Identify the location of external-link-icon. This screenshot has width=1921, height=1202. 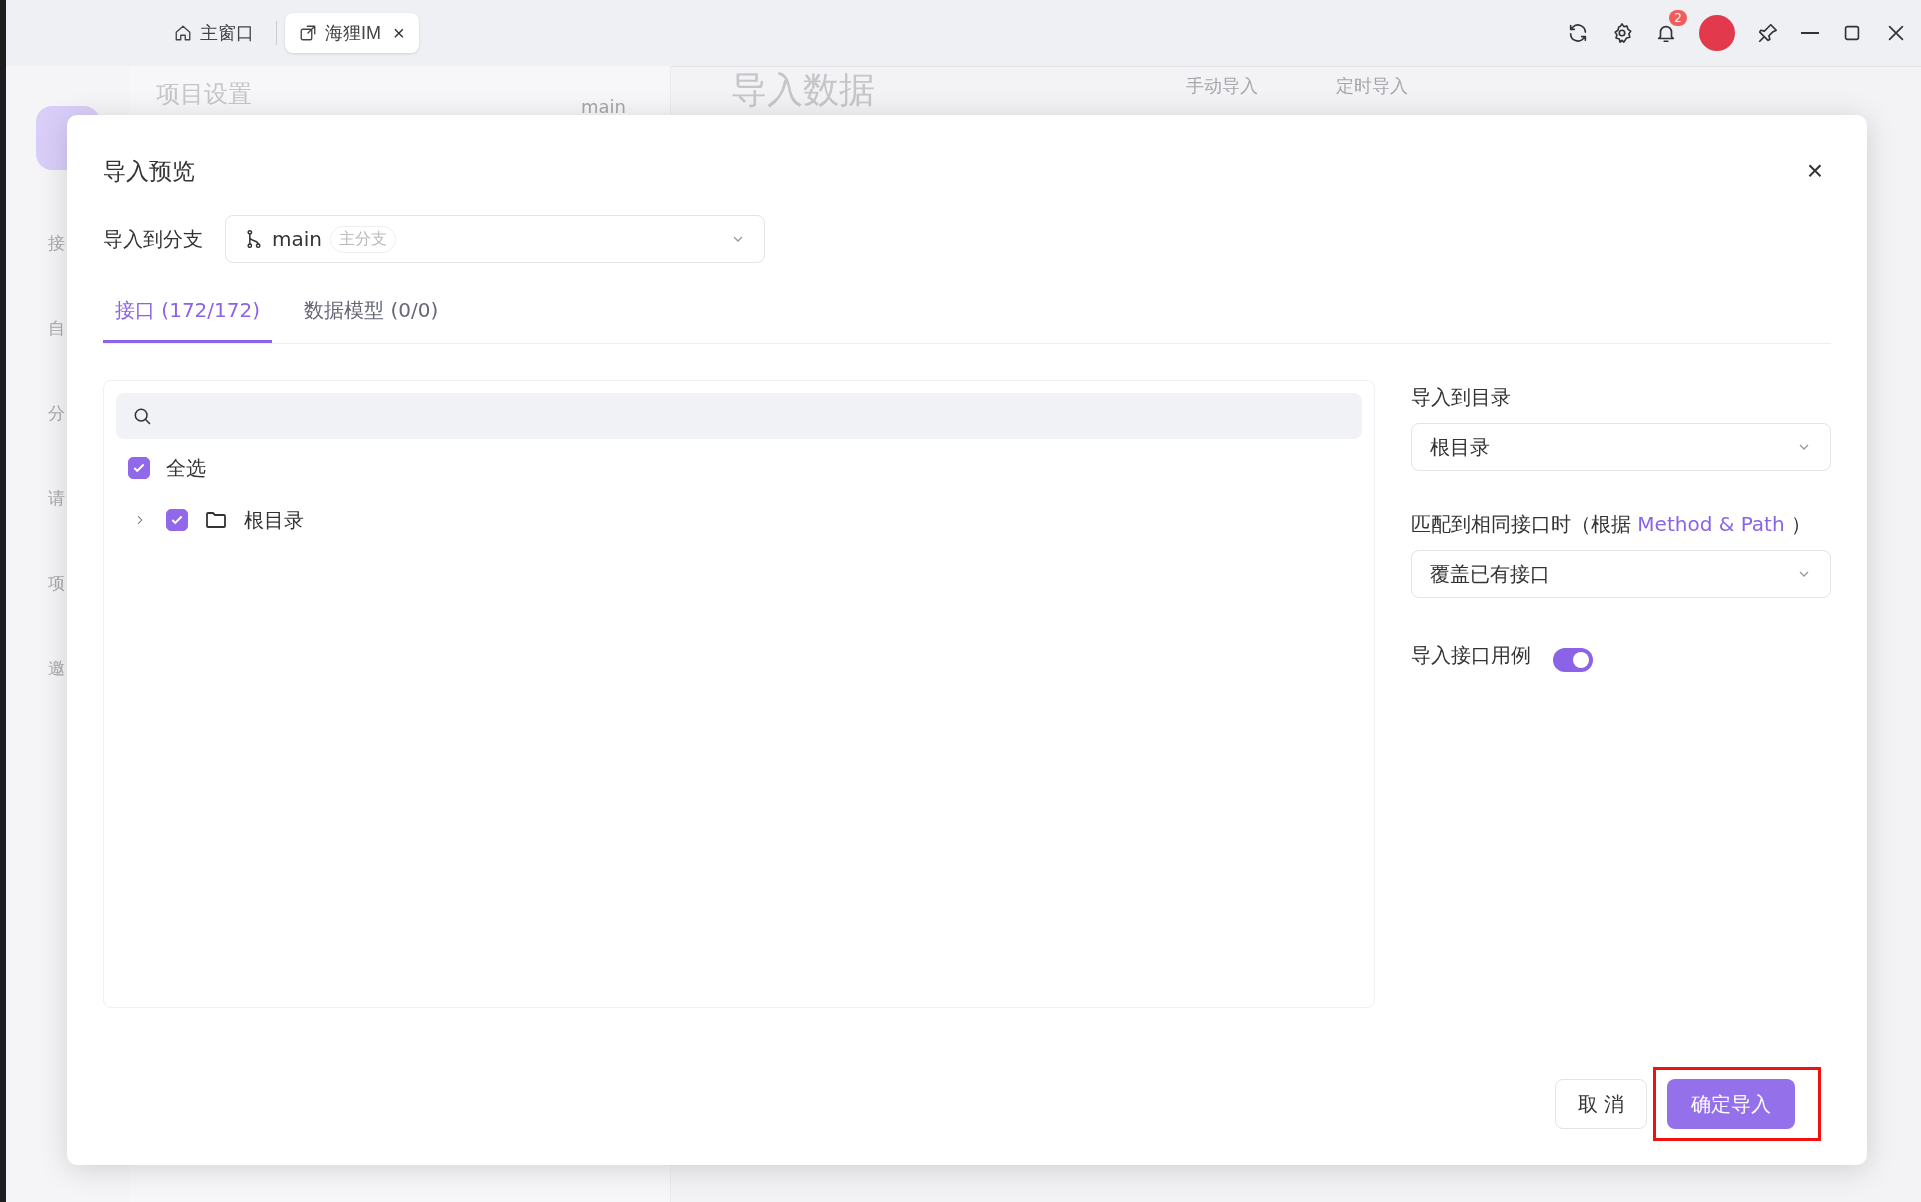
(308, 33).